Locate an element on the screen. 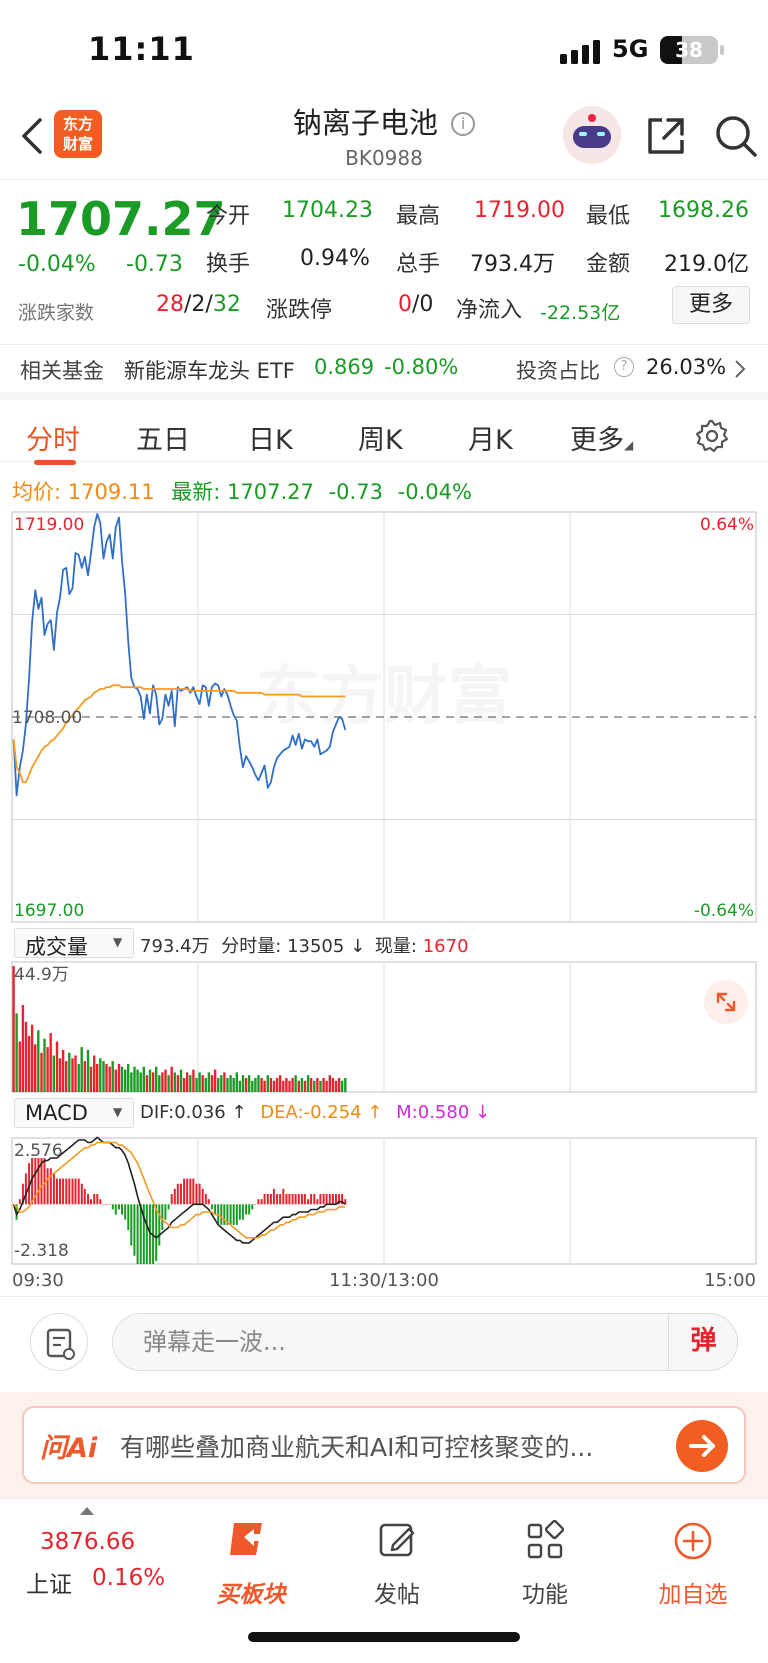  search-icon is located at coordinates (736, 136).